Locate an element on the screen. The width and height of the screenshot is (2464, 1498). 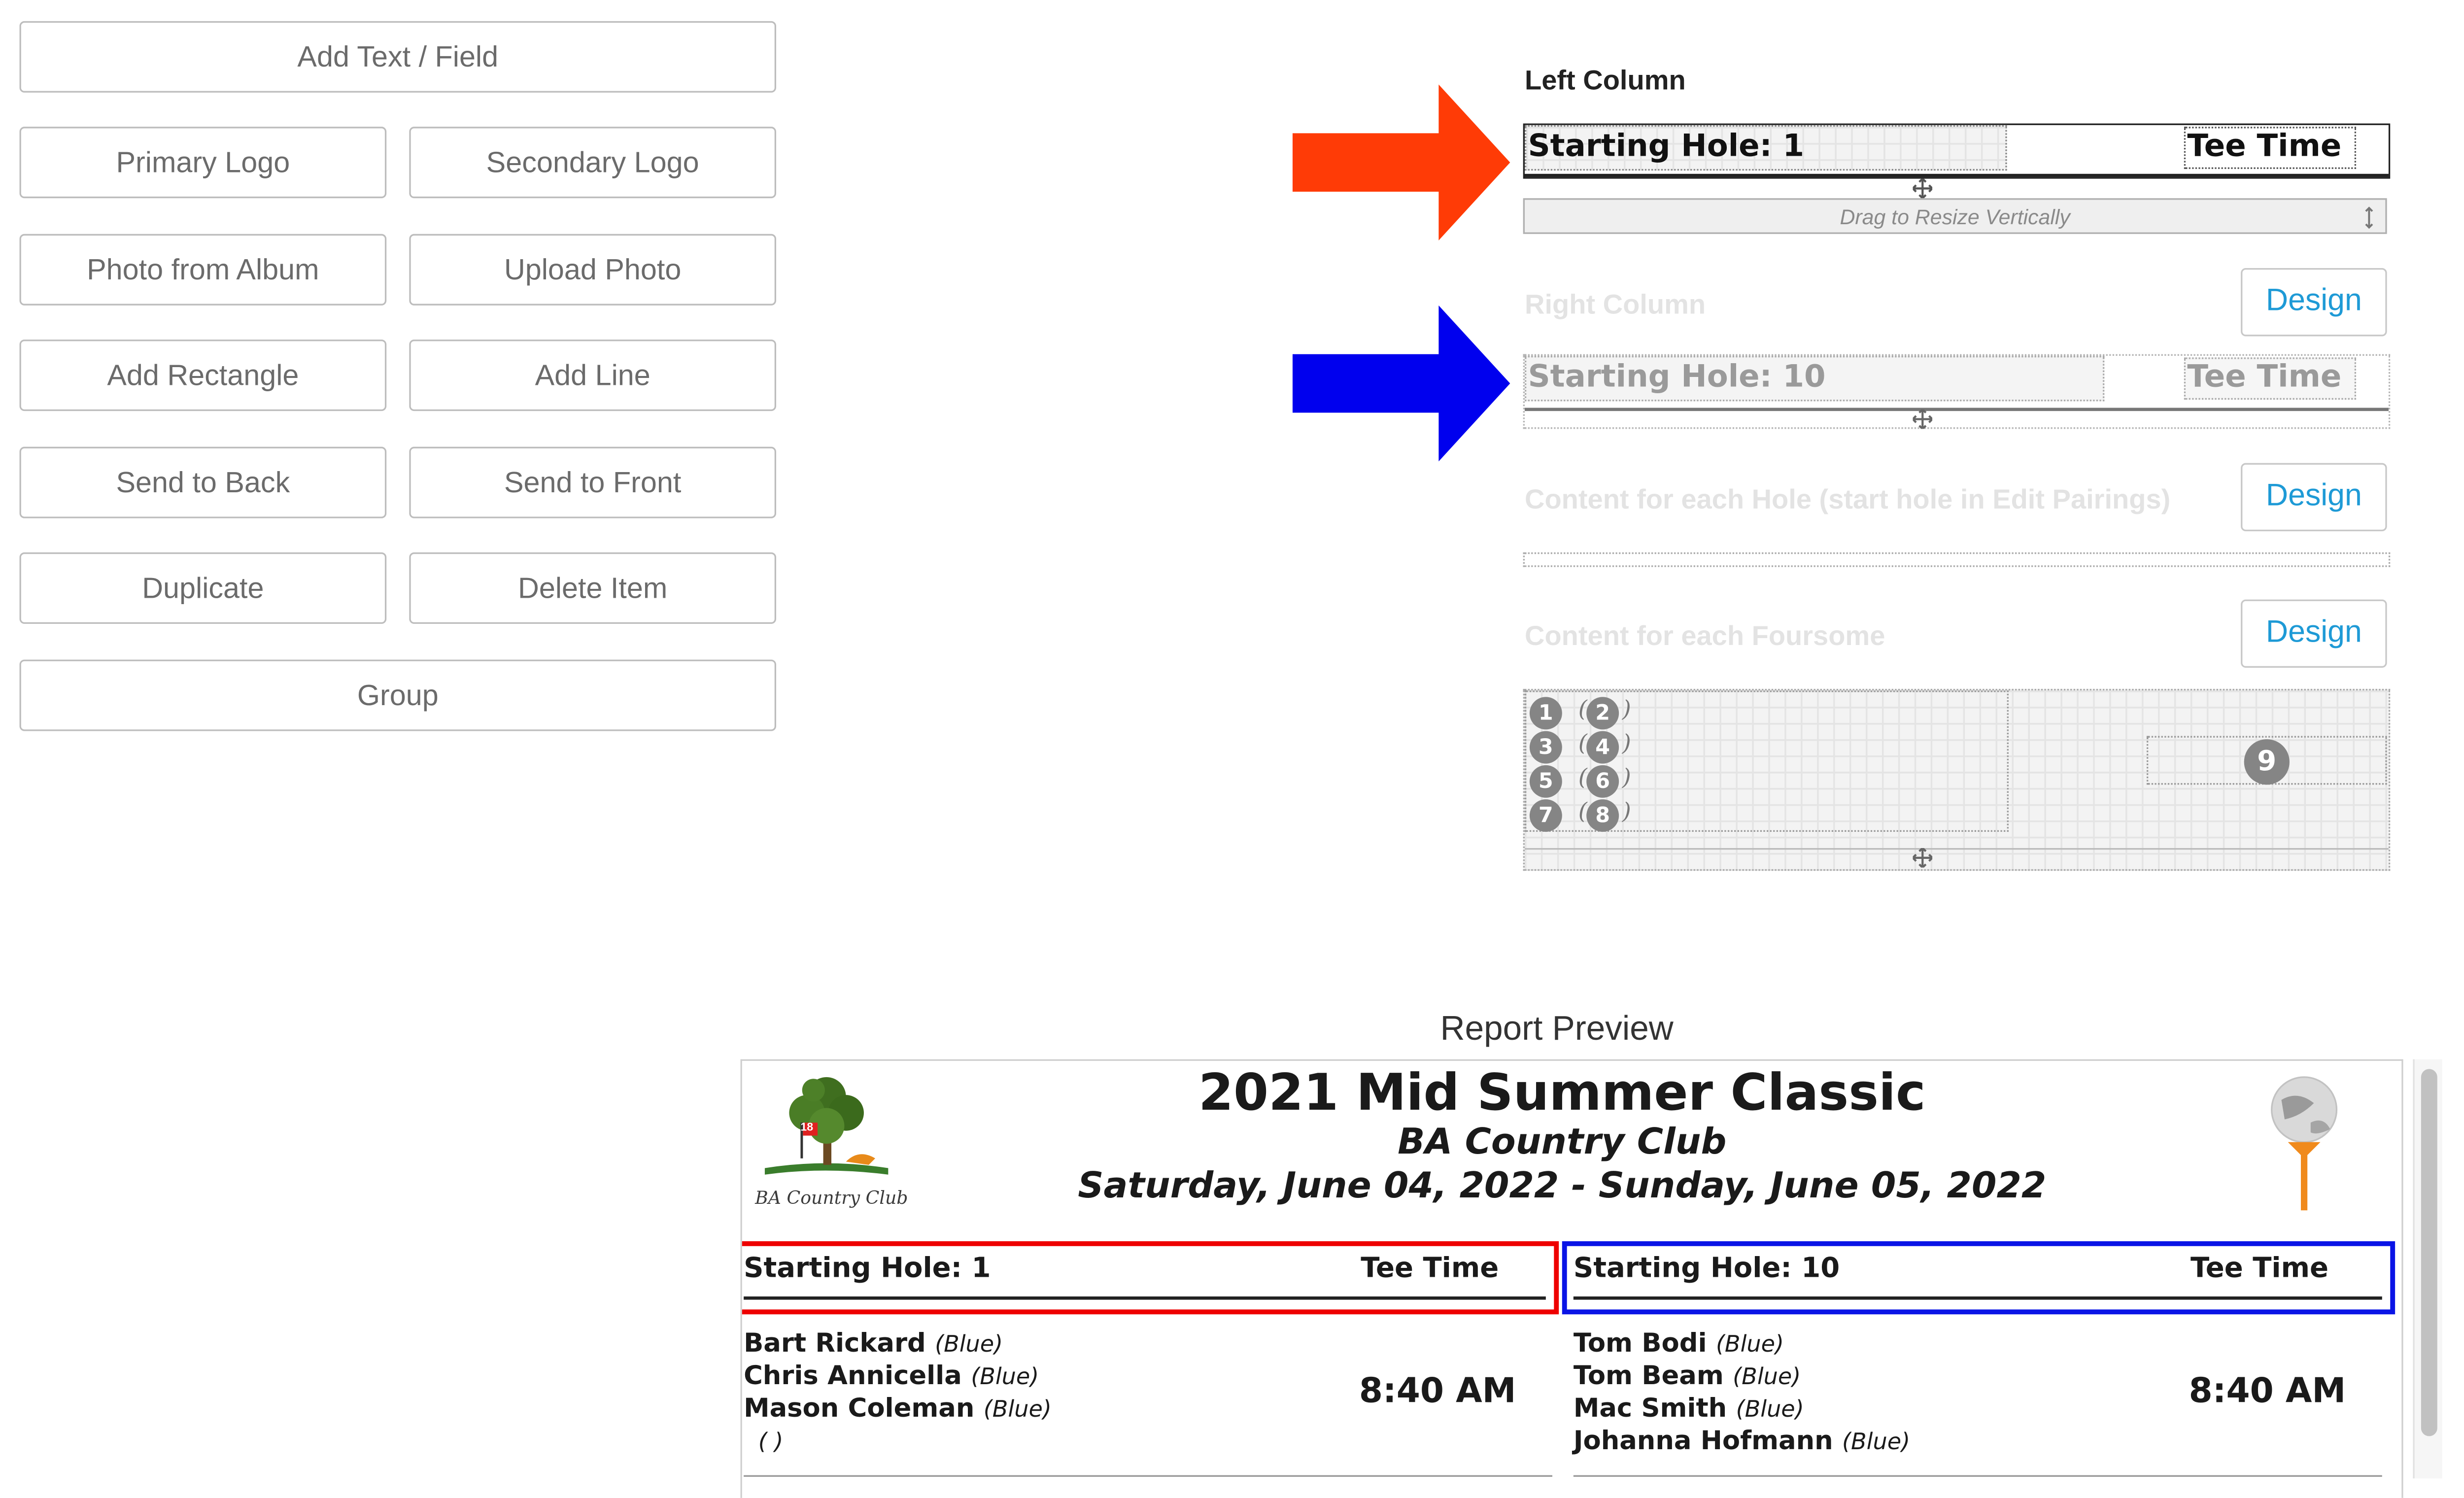
right-starting-hole: Starting Hole: 10 is located at coordinates (1706, 1268).